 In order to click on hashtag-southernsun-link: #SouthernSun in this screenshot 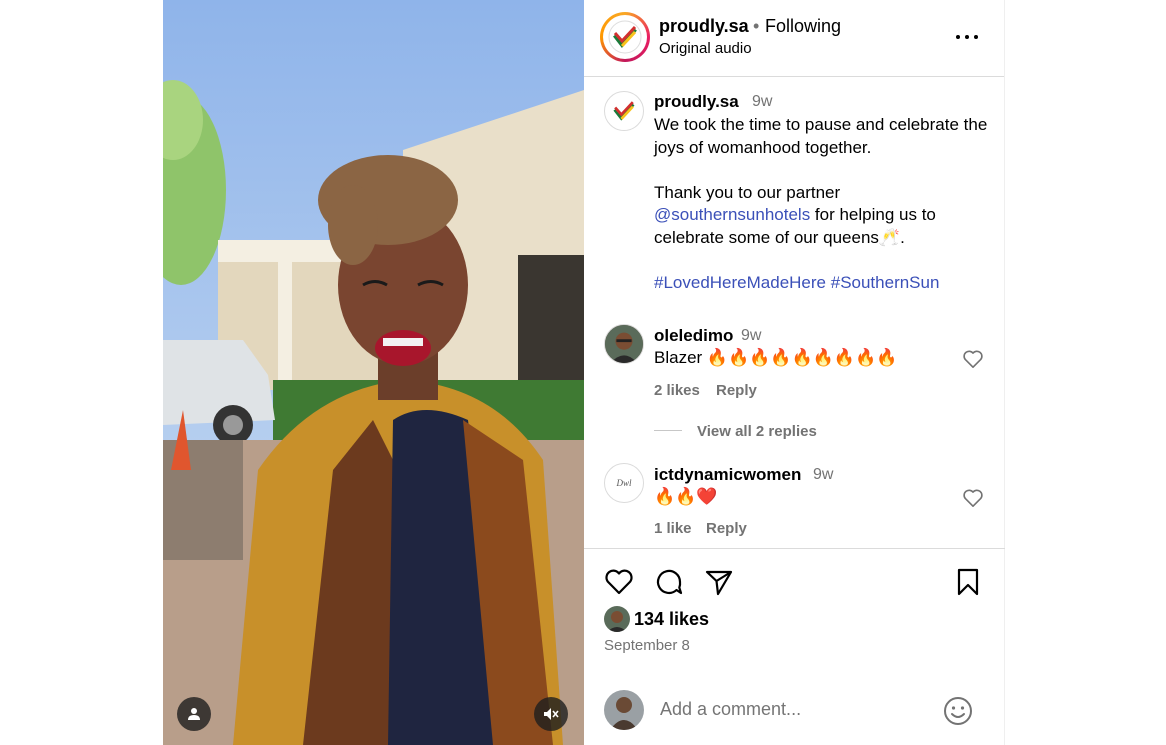, I will do `click(885, 282)`.